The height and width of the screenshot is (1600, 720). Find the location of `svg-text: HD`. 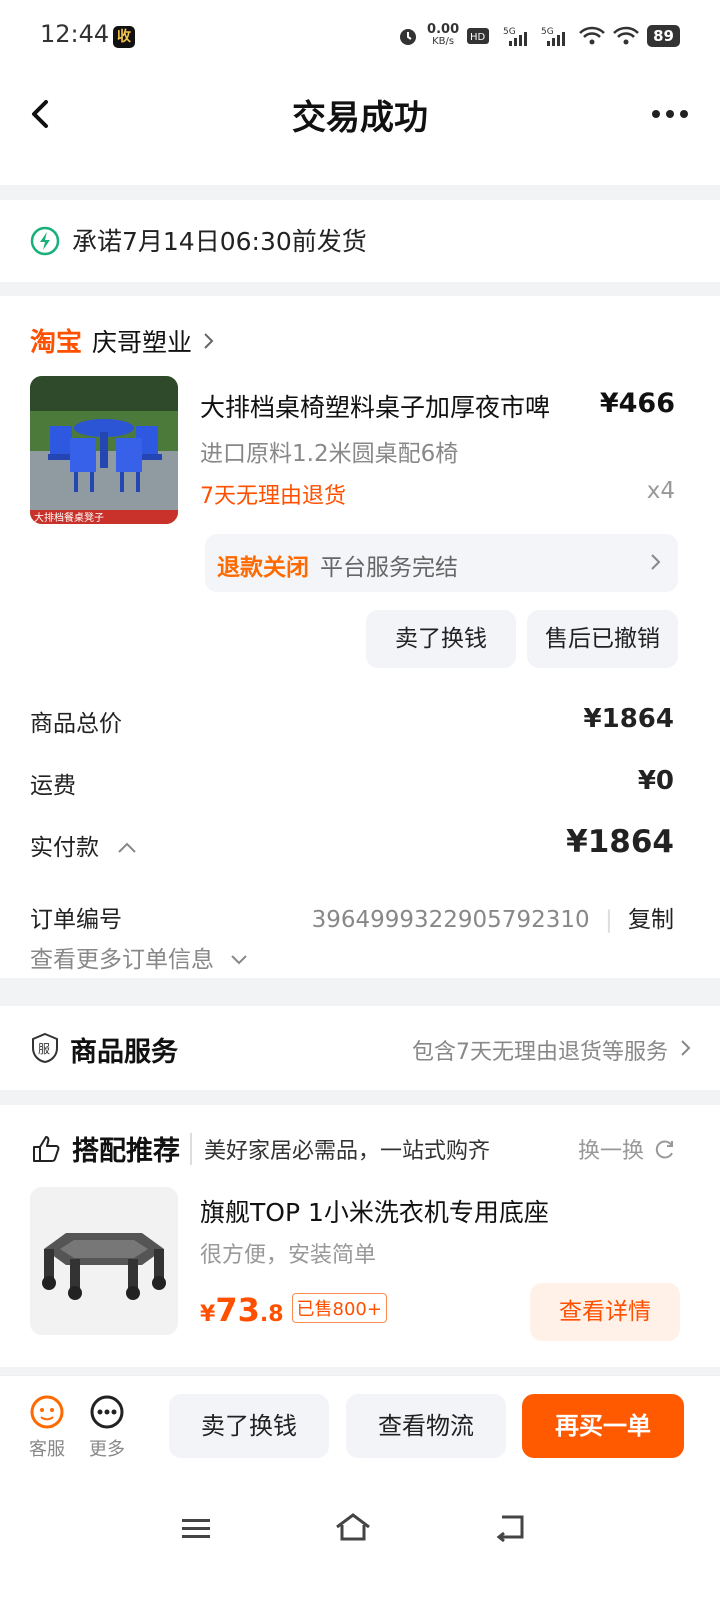

svg-text: HD is located at coordinates (478, 37).